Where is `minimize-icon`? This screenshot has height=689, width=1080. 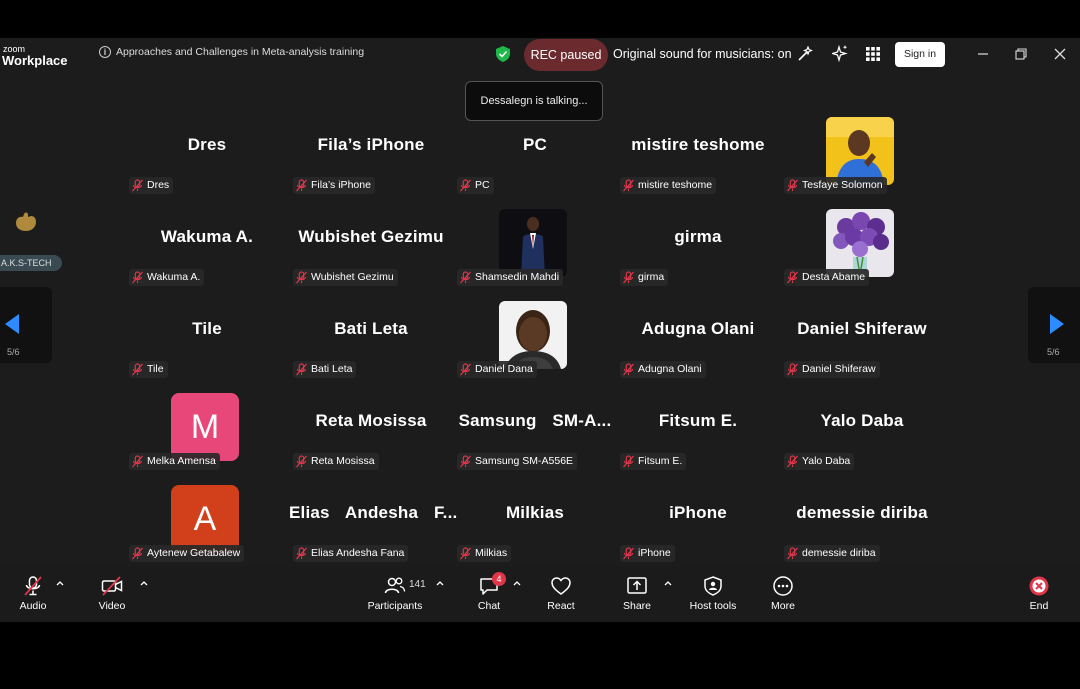 minimize-icon is located at coordinates (983, 54).